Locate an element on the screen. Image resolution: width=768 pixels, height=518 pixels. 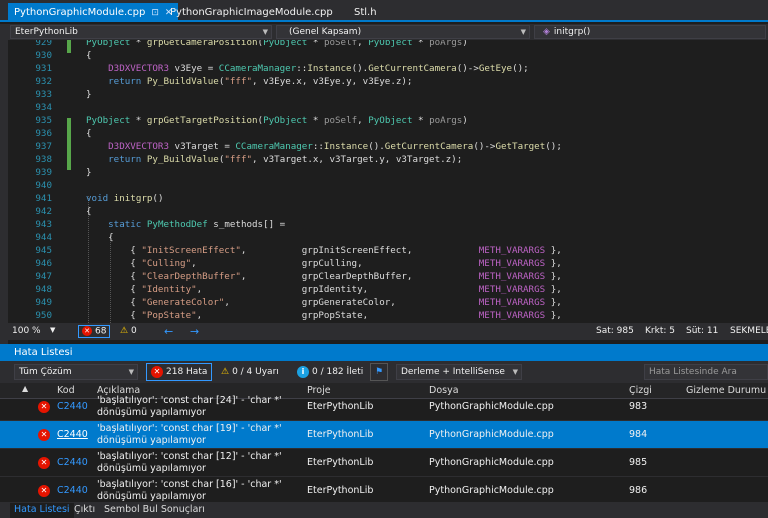
messages-filter-button: i0 / 182 İleti is located at coordinates (330, 372).